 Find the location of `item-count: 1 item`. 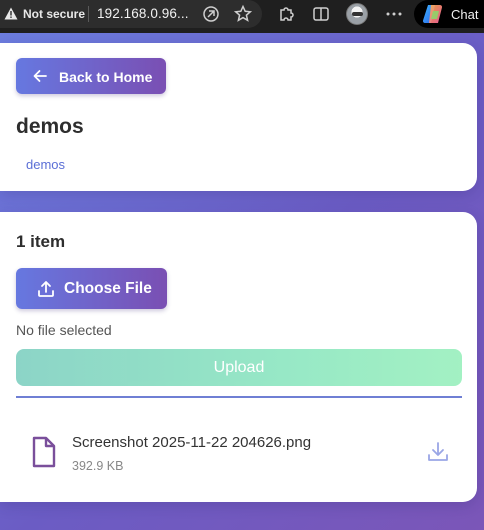

item-count: 1 item is located at coordinates (41, 241).